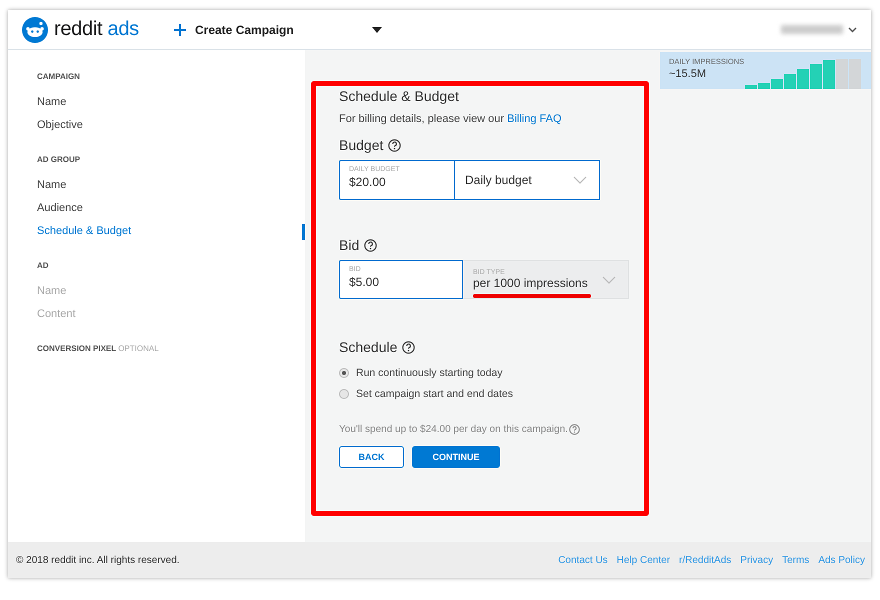 Image resolution: width=880 pixels, height=600 pixels. Describe the element at coordinates (35, 29) in the screenshot. I see `alien-mascot-icon` at that location.